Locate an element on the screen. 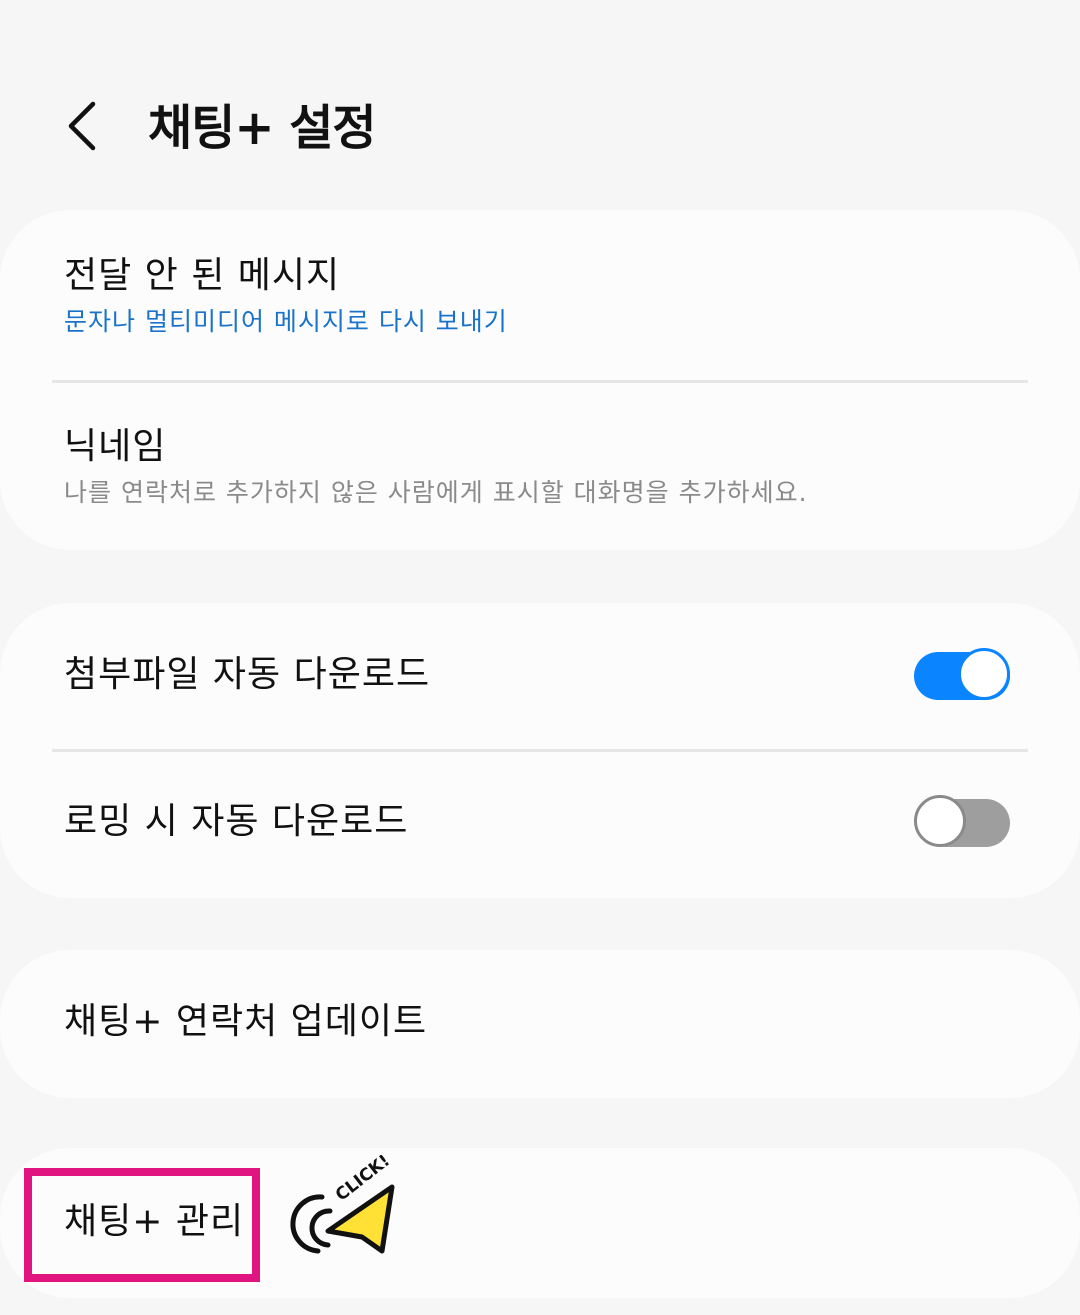 The image size is (1080, 1315). back-button is located at coordinates (85, 128).